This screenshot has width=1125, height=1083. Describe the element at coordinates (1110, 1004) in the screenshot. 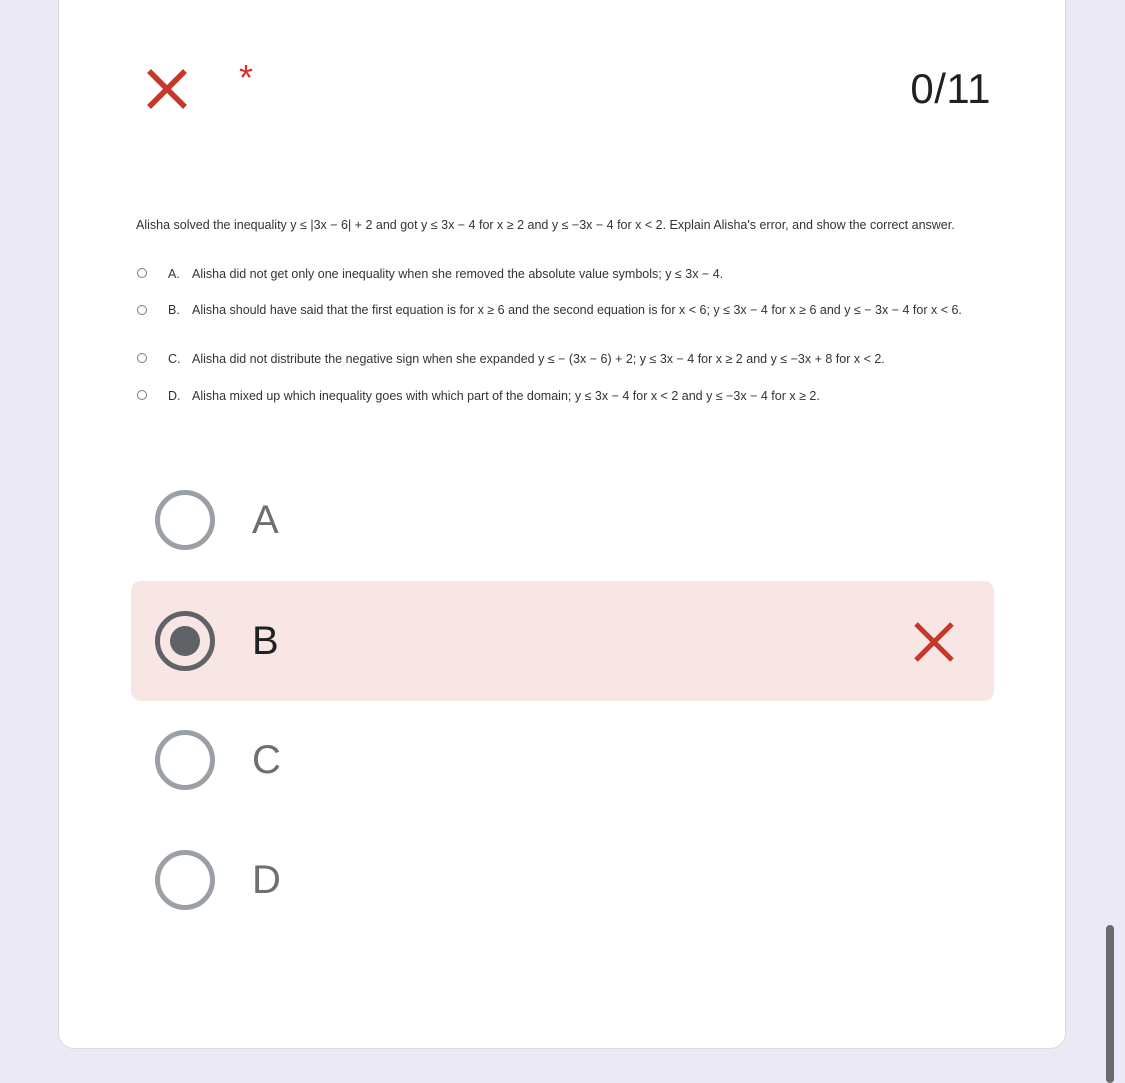

I see `scrollbar-thumb` at that location.